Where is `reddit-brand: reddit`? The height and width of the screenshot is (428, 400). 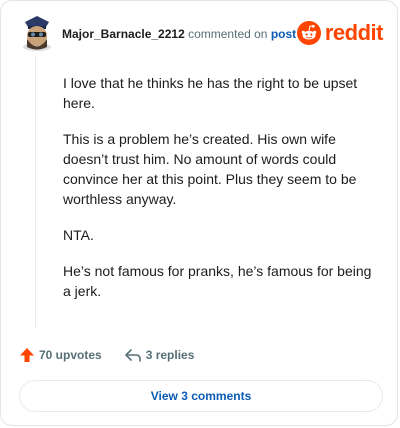
reddit-brand: reddit is located at coordinates (340, 33).